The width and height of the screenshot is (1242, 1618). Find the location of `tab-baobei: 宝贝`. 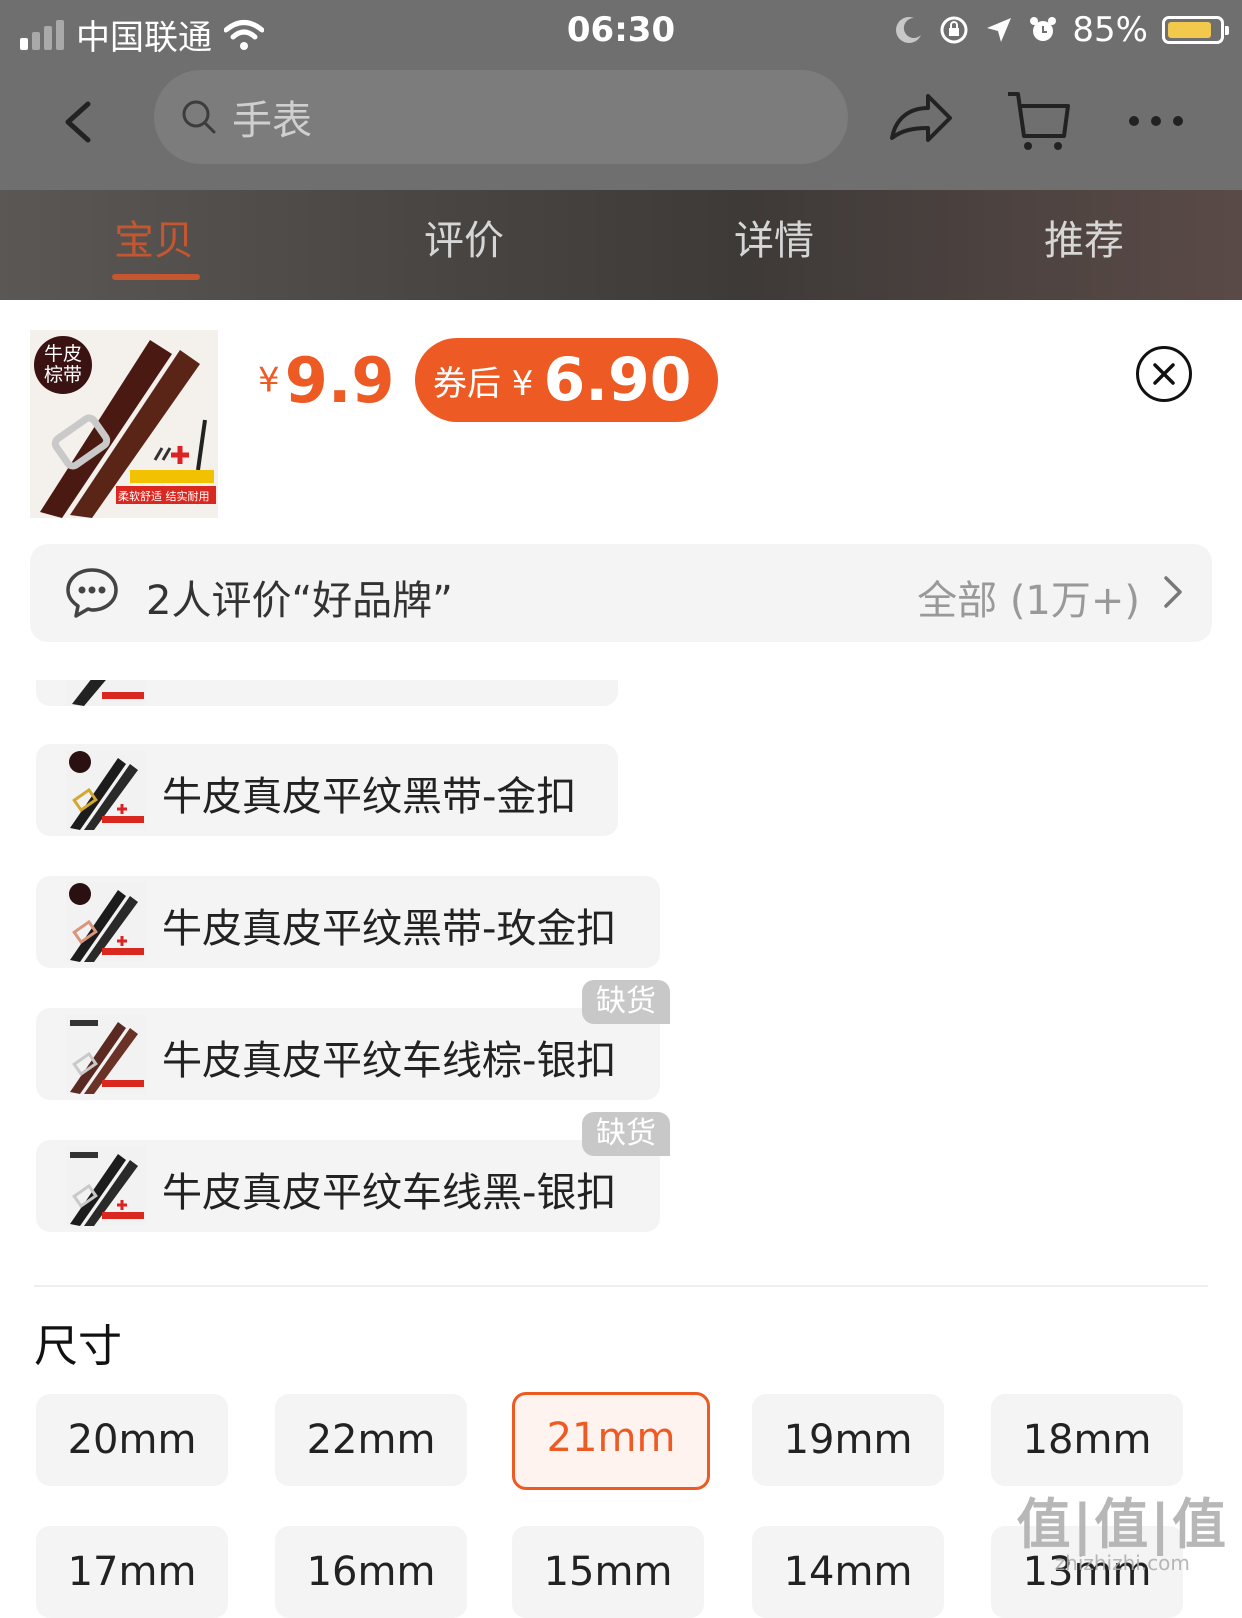

tab-baobei: 宝贝 is located at coordinates (154, 237).